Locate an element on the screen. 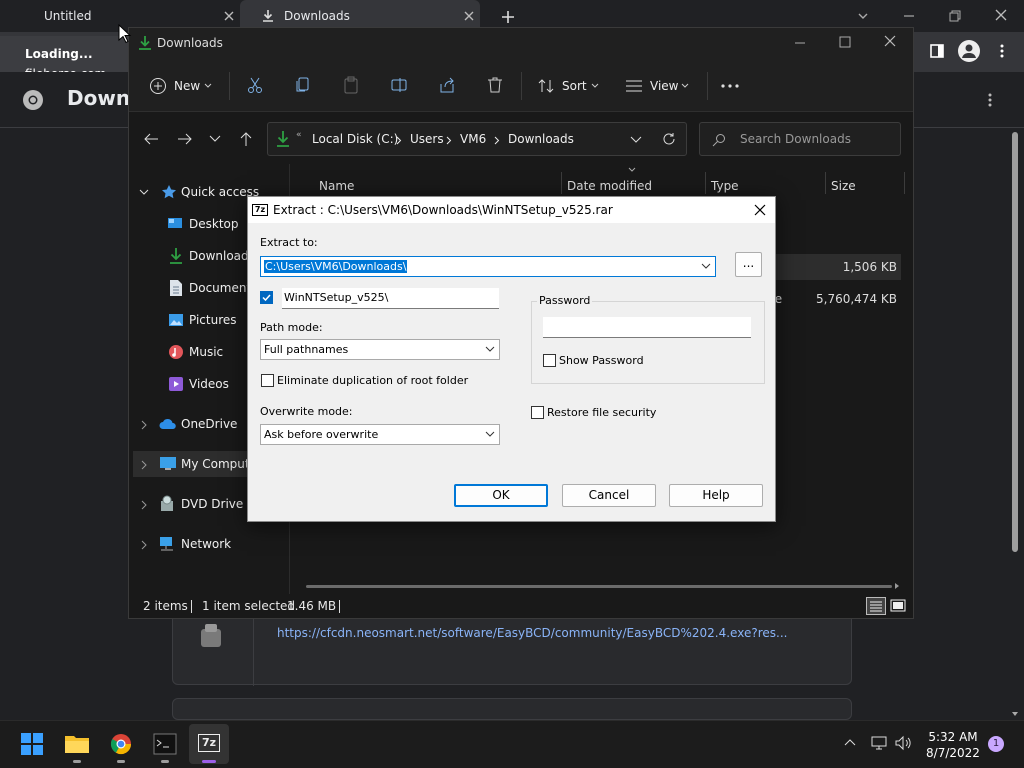 The image size is (1024, 768). cut-icon is located at coordinates (255, 85).